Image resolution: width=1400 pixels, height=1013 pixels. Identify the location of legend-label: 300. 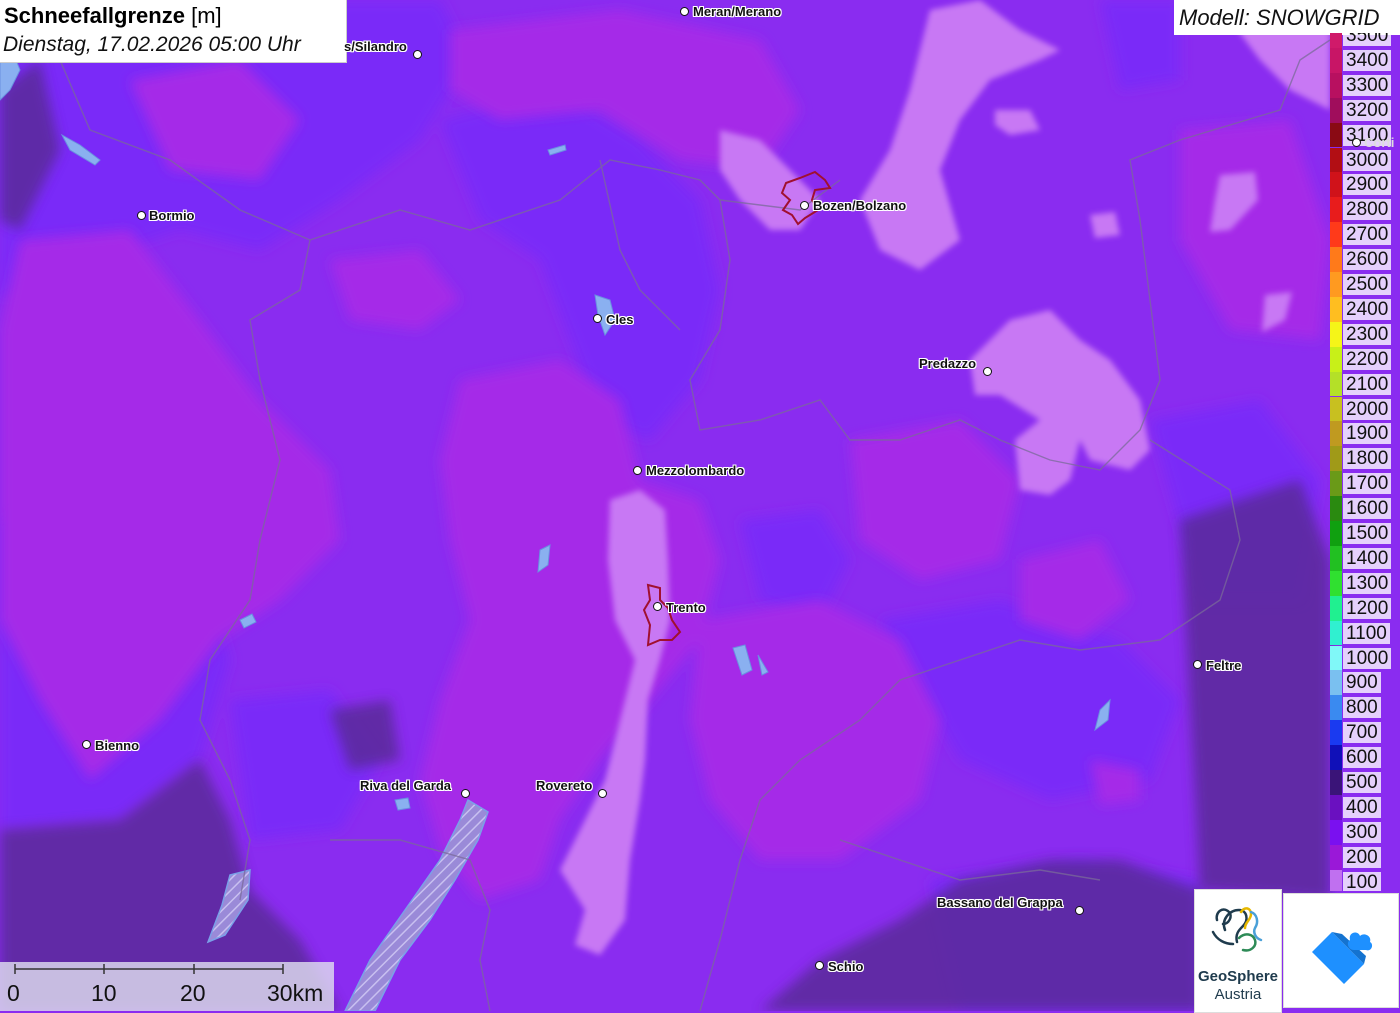
(1362, 832).